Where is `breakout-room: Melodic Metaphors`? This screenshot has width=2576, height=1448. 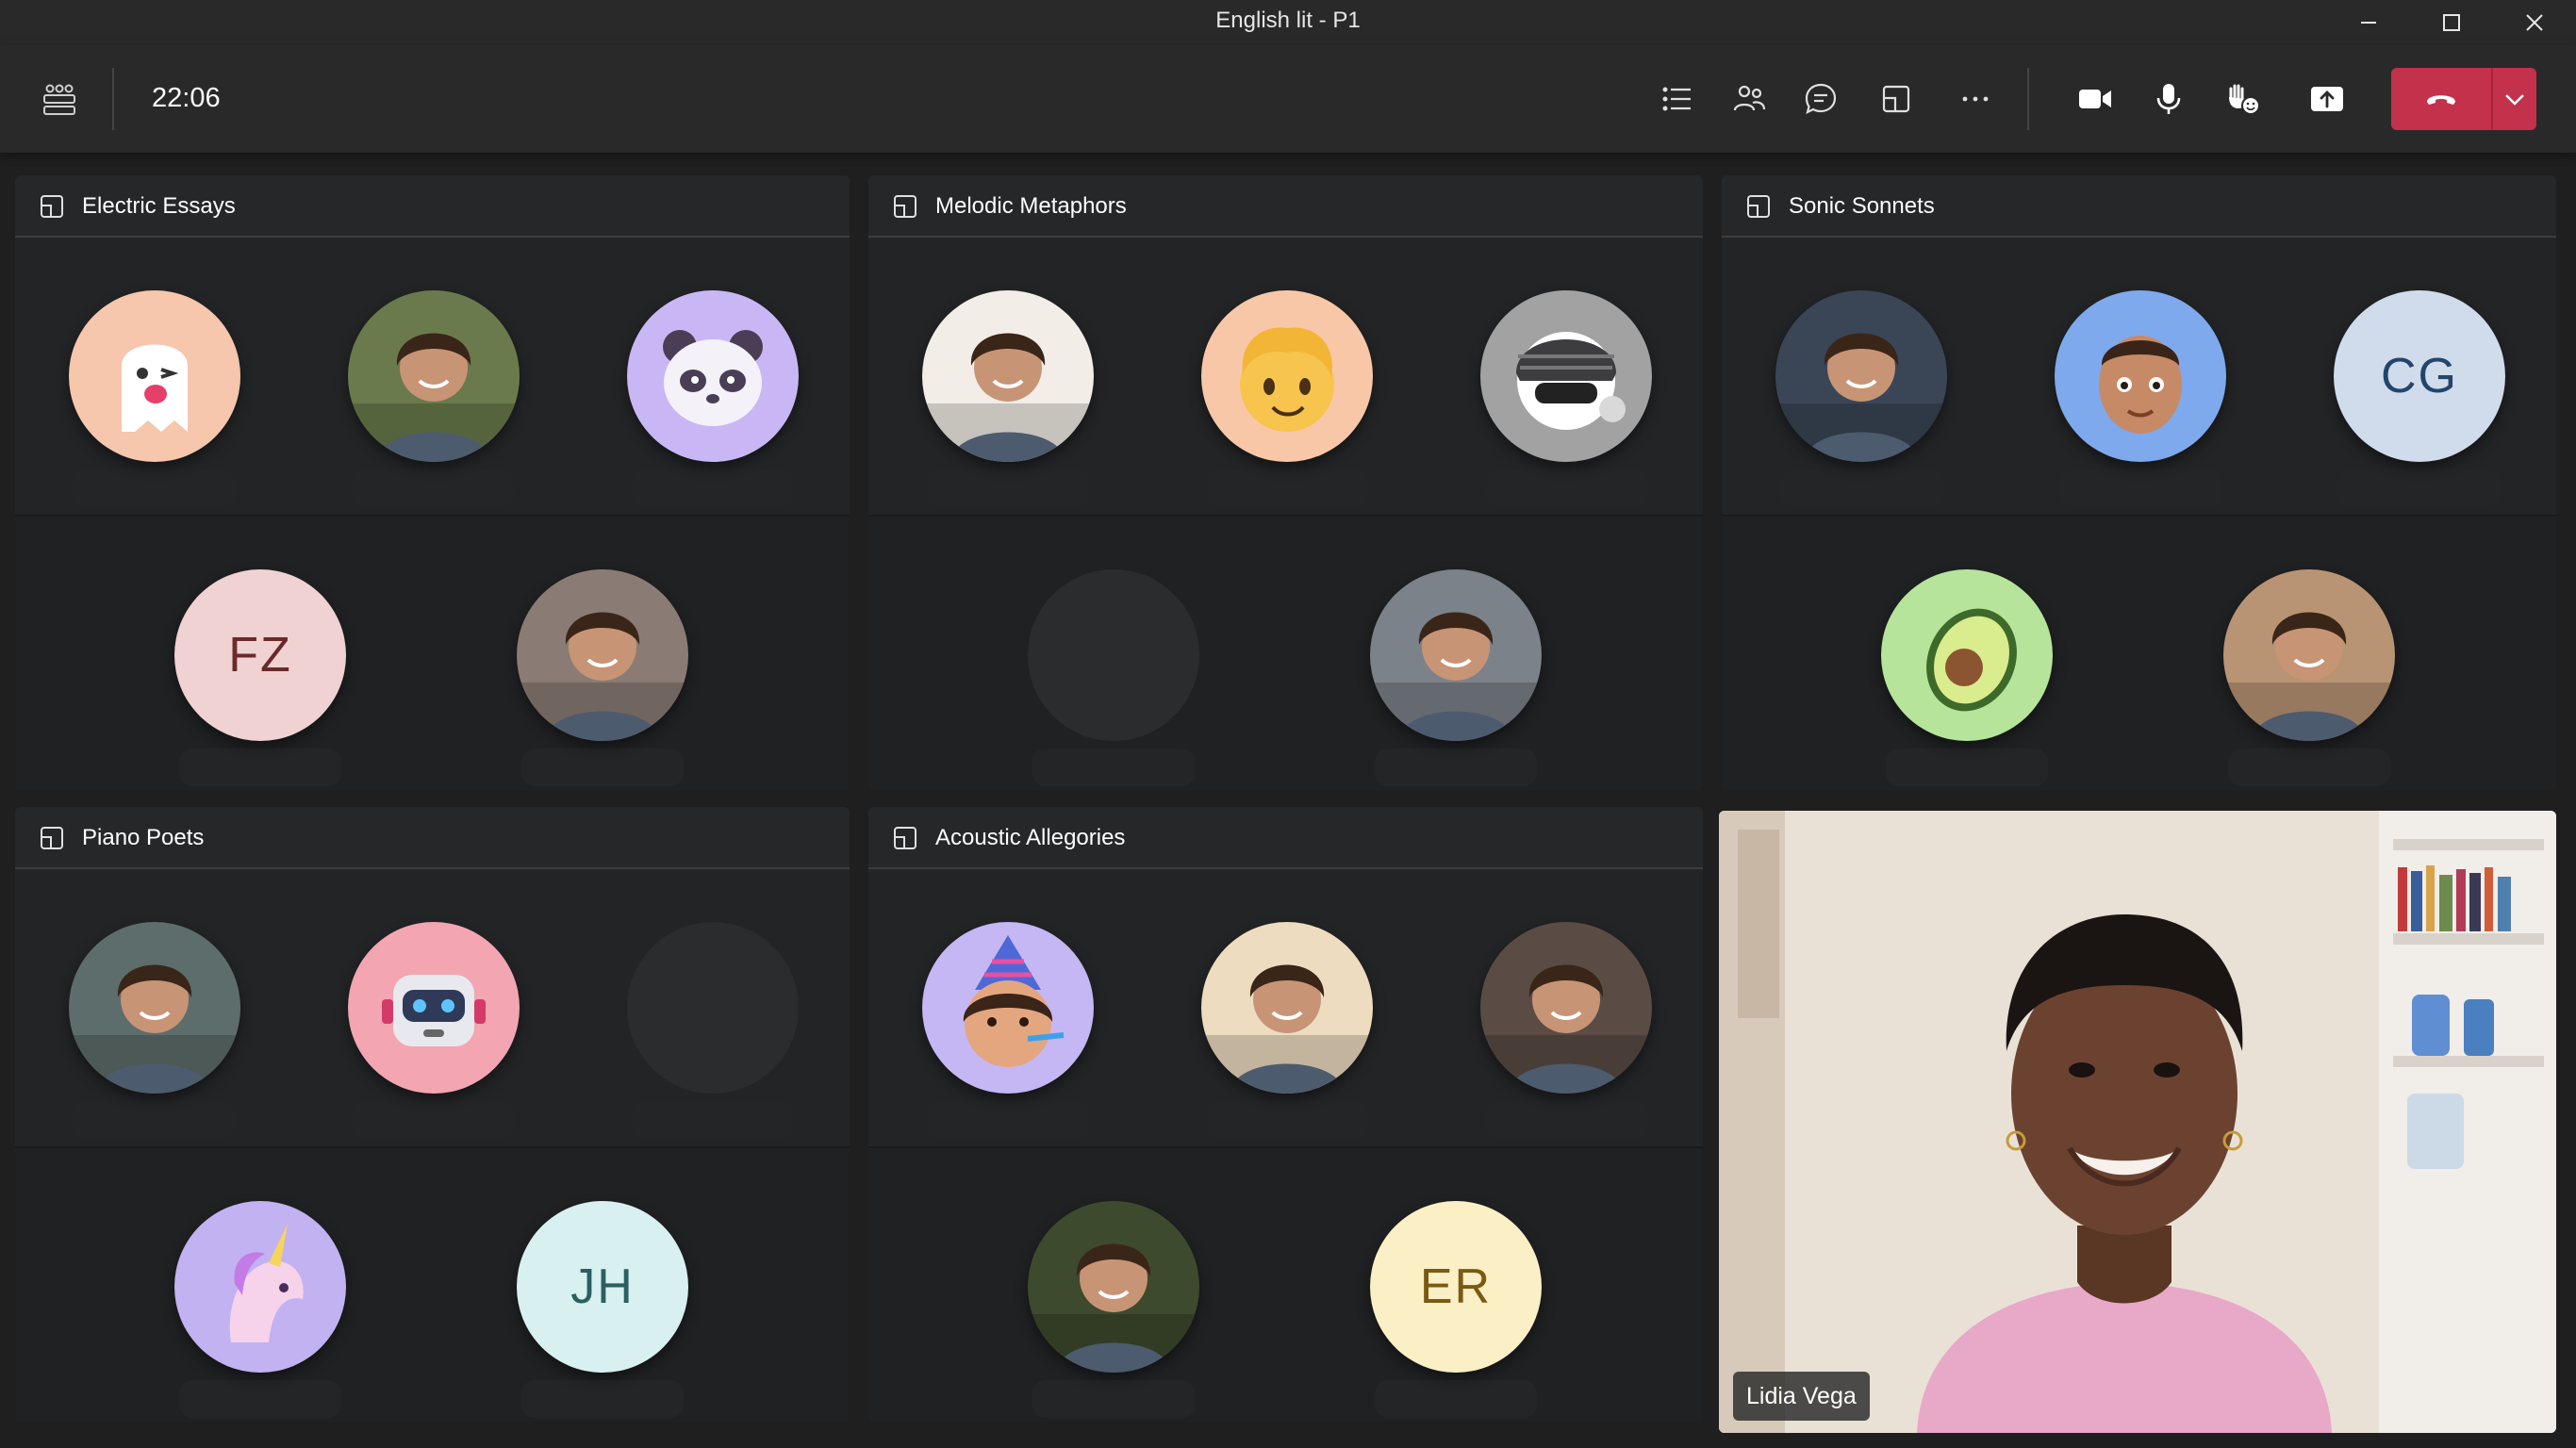
breakout-room: Melodic Metaphors is located at coordinates (1285, 482).